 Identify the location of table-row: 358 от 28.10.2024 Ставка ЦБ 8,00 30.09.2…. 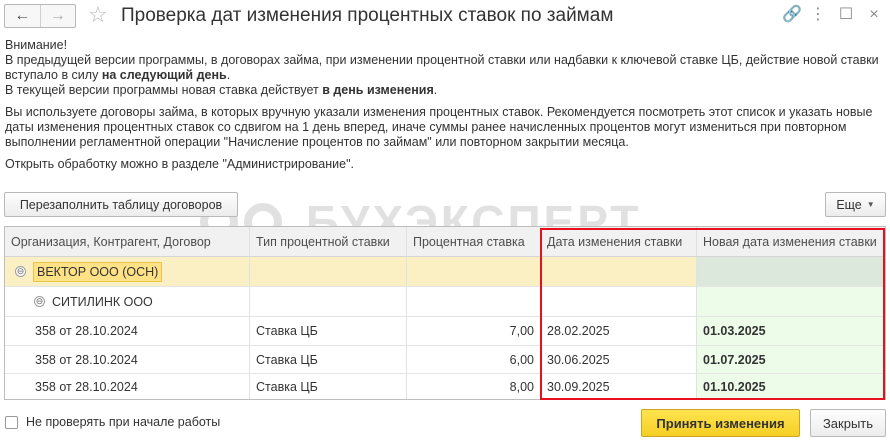
(445, 386).